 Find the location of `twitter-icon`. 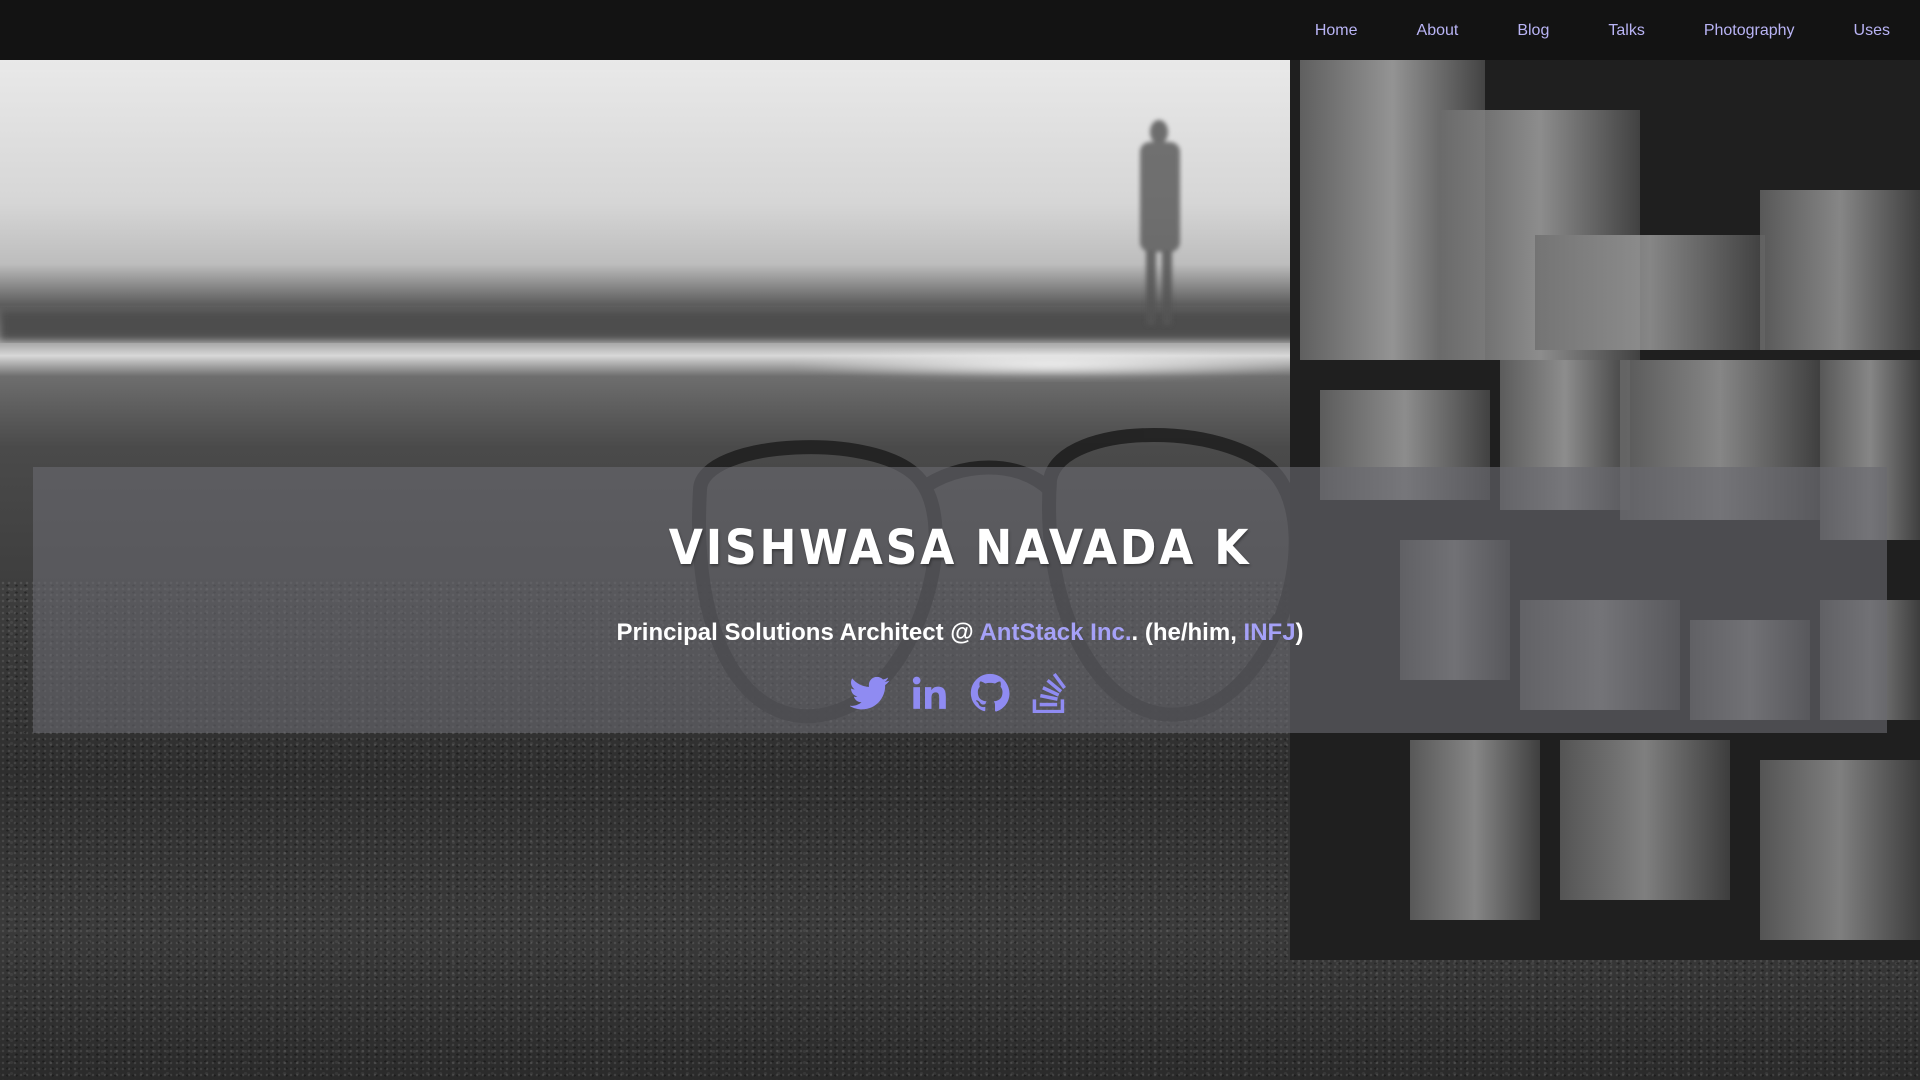

twitter-icon is located at coordinates (870, 693).